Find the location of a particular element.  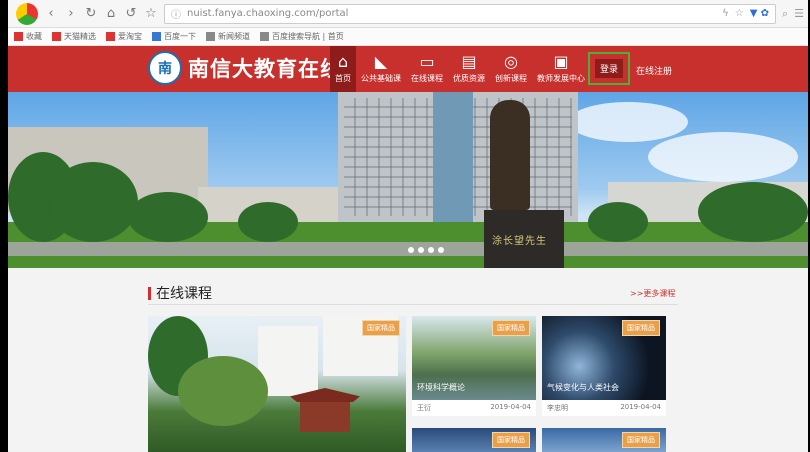

nav-item-public-courses: ◣ 公共基础课 is located at coordinates (381, 69).